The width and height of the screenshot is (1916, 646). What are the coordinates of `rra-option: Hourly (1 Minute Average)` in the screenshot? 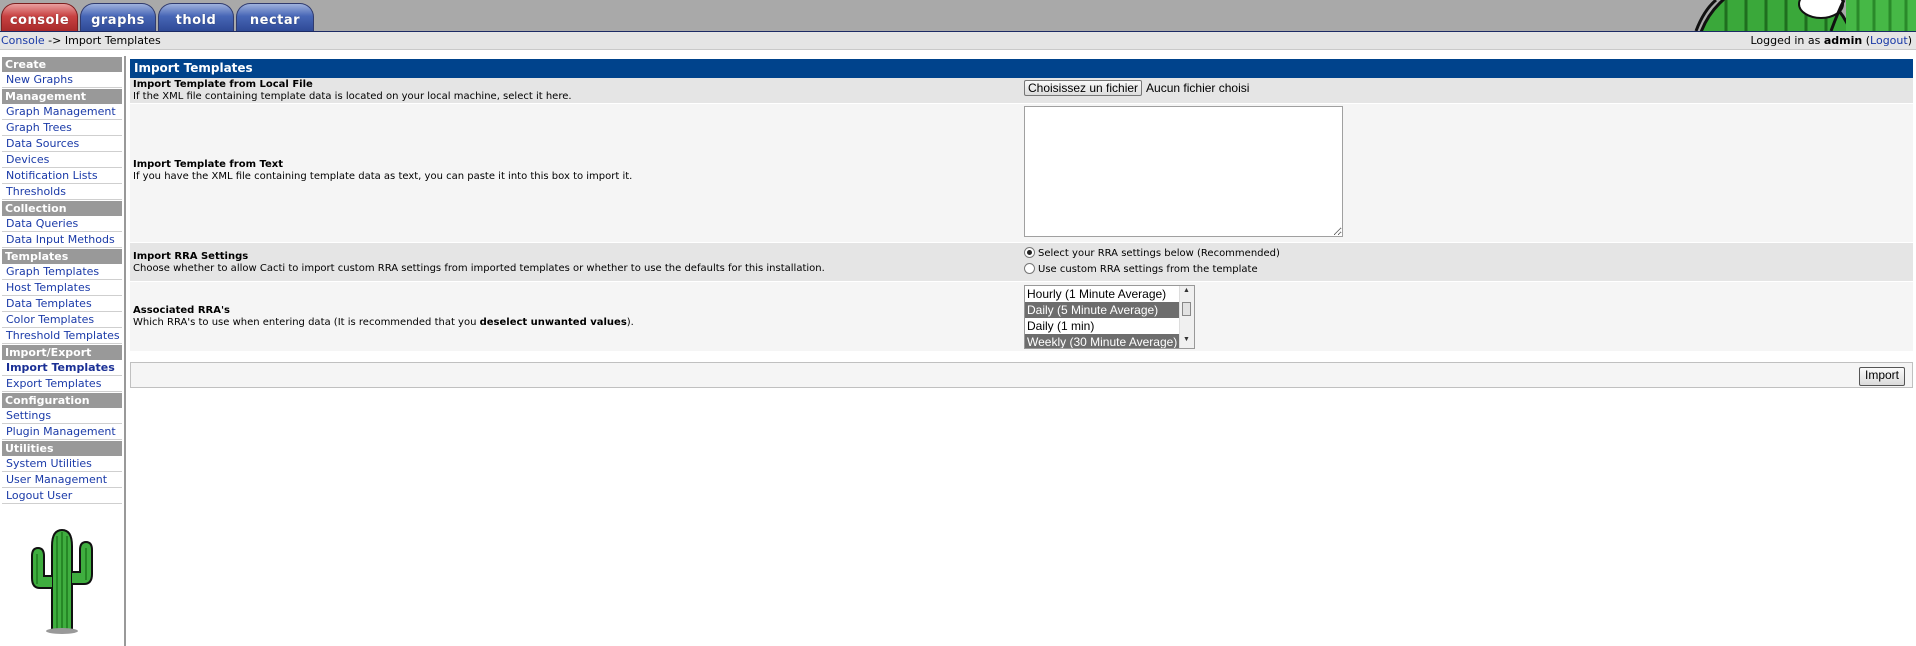 It's located at (1103, 294).